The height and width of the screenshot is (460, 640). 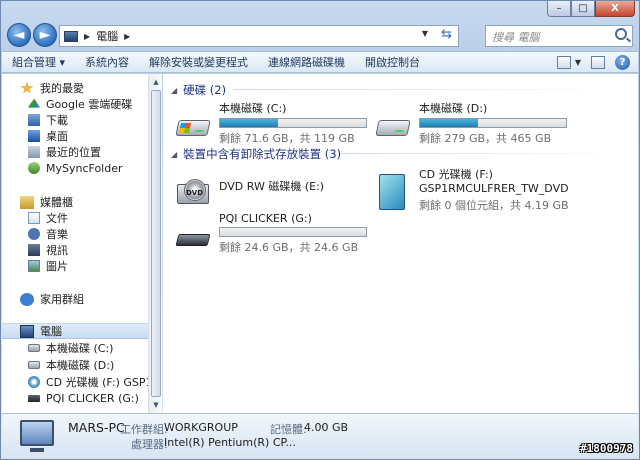 I want to click on nav-computer-header: 電腦, so click(x=75, y=331).